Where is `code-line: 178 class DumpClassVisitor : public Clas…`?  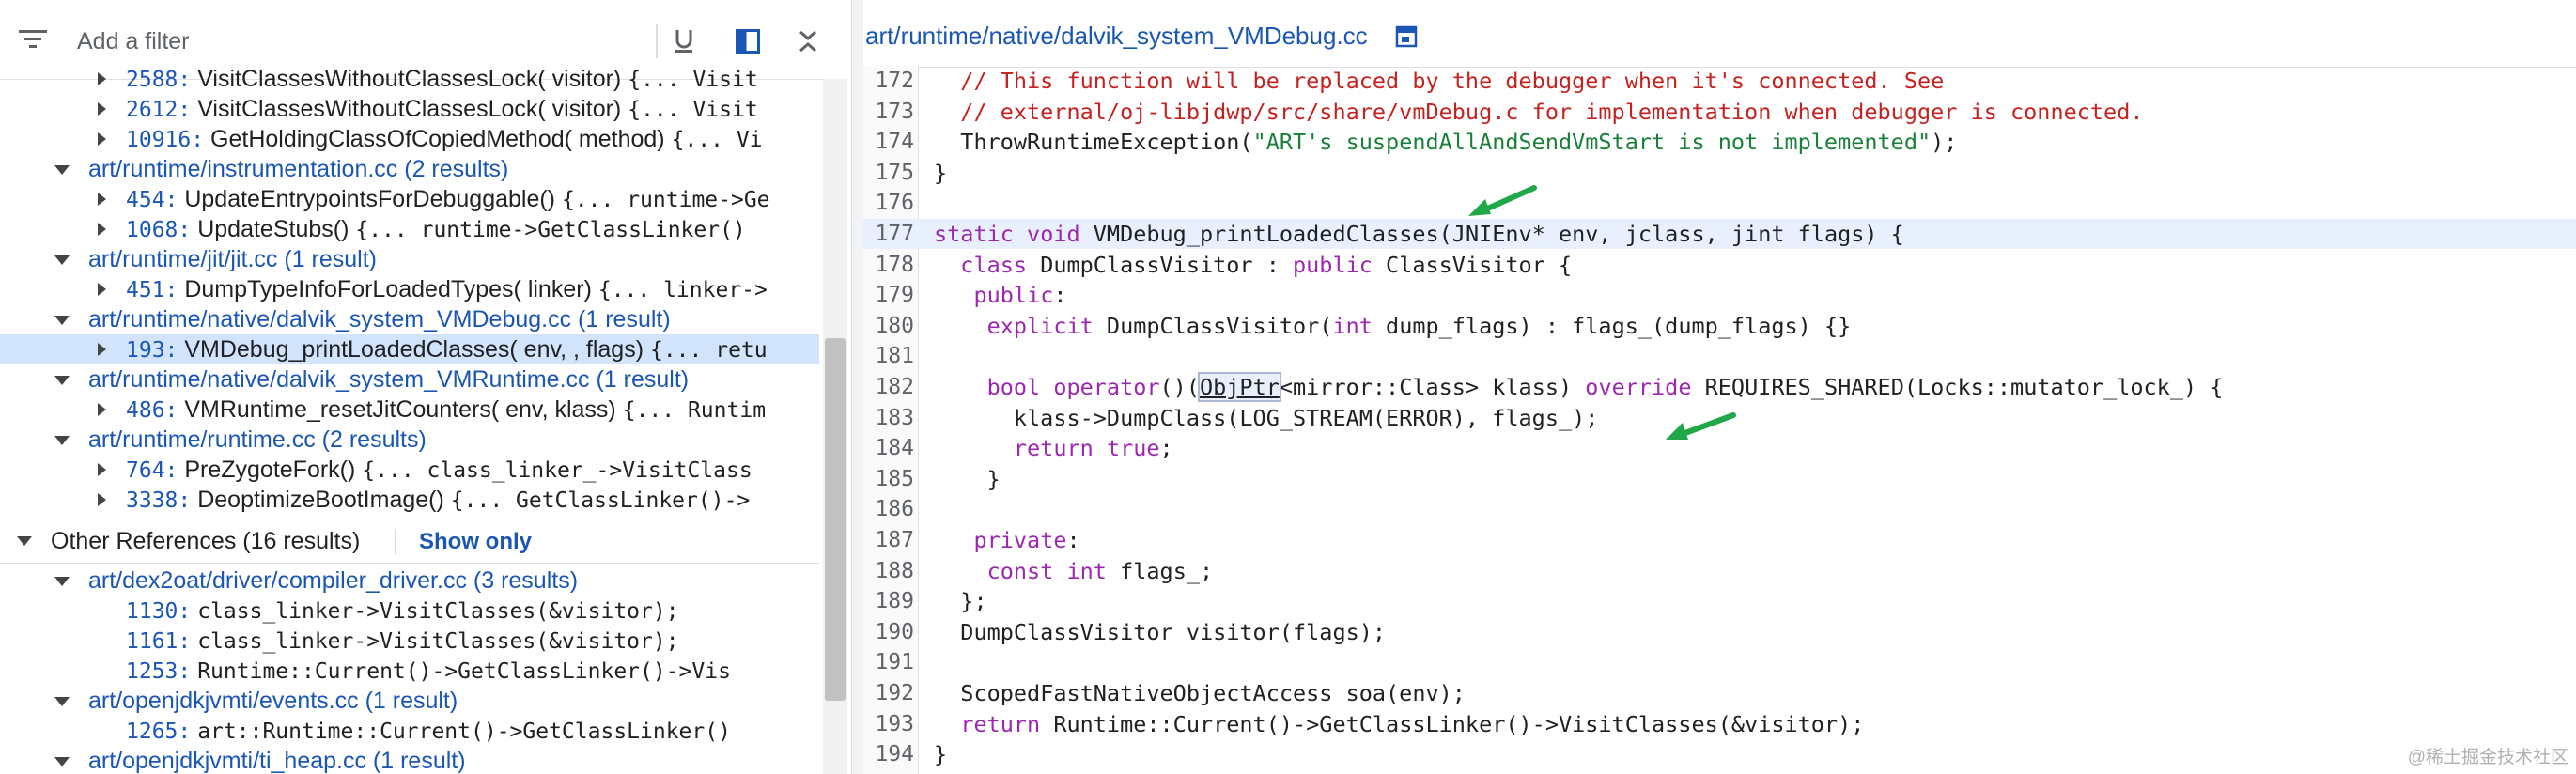
code-line: 178 class DumpClassVisitor : public Clas… is located at coordinates (1719, 265).